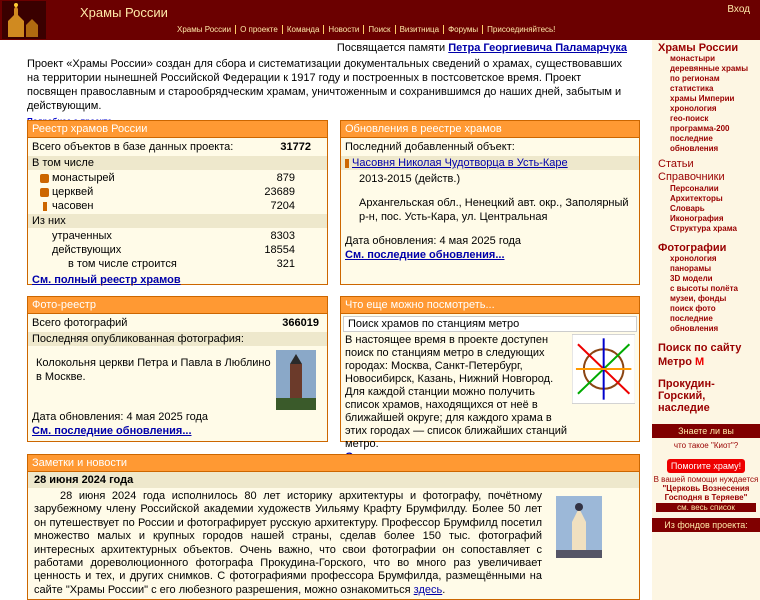 The image size is (760, 600). What do you see at coordinates (706, 89) in the screenshot?
I see `sidebar-item: статистика` at bounding box center [706, 89].